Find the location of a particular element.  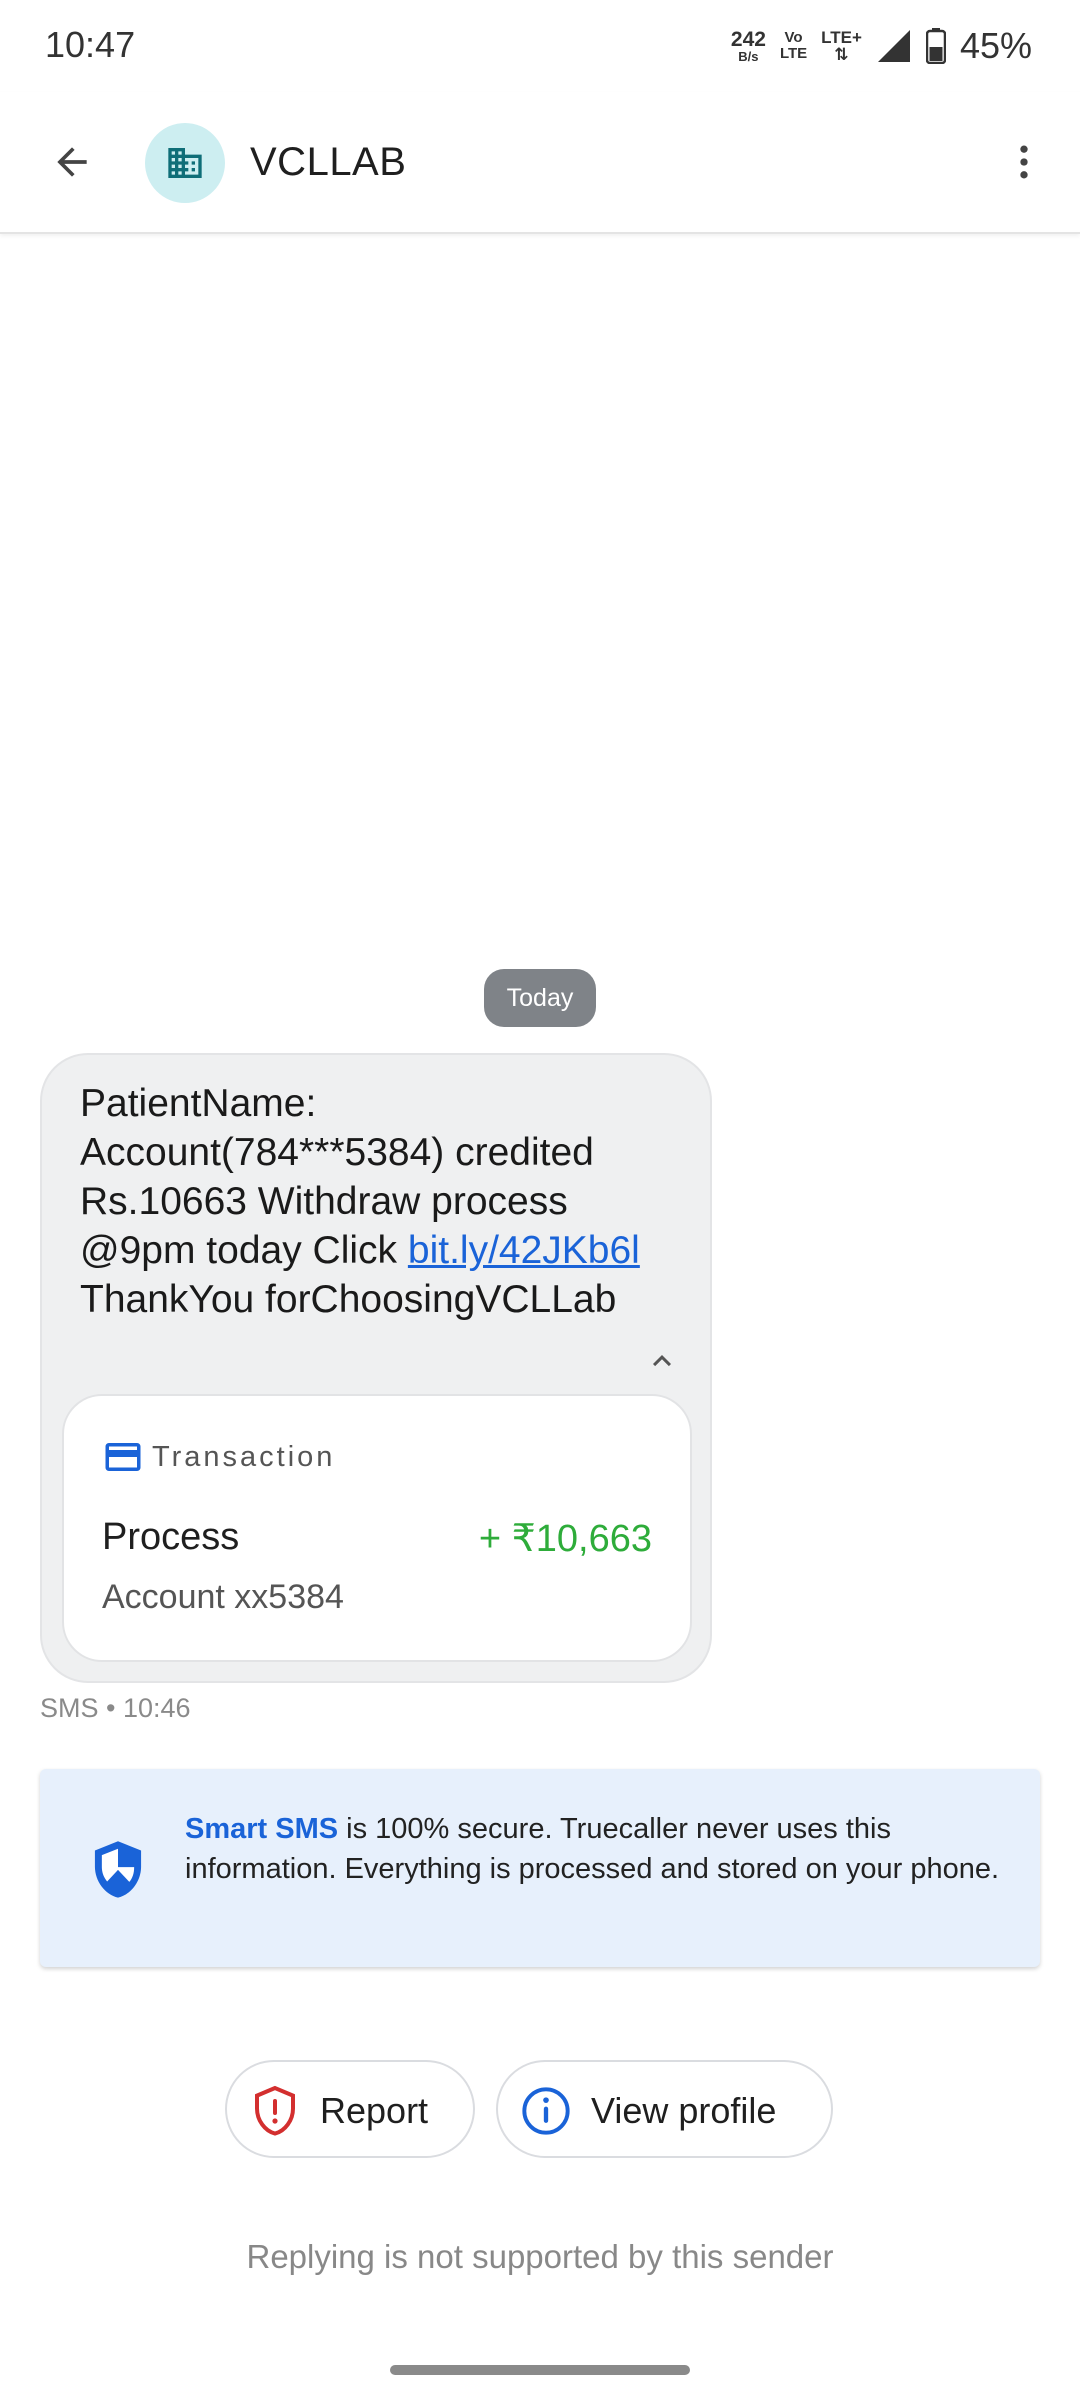

status-time: 10:47 is located at coordinates (90, 44).